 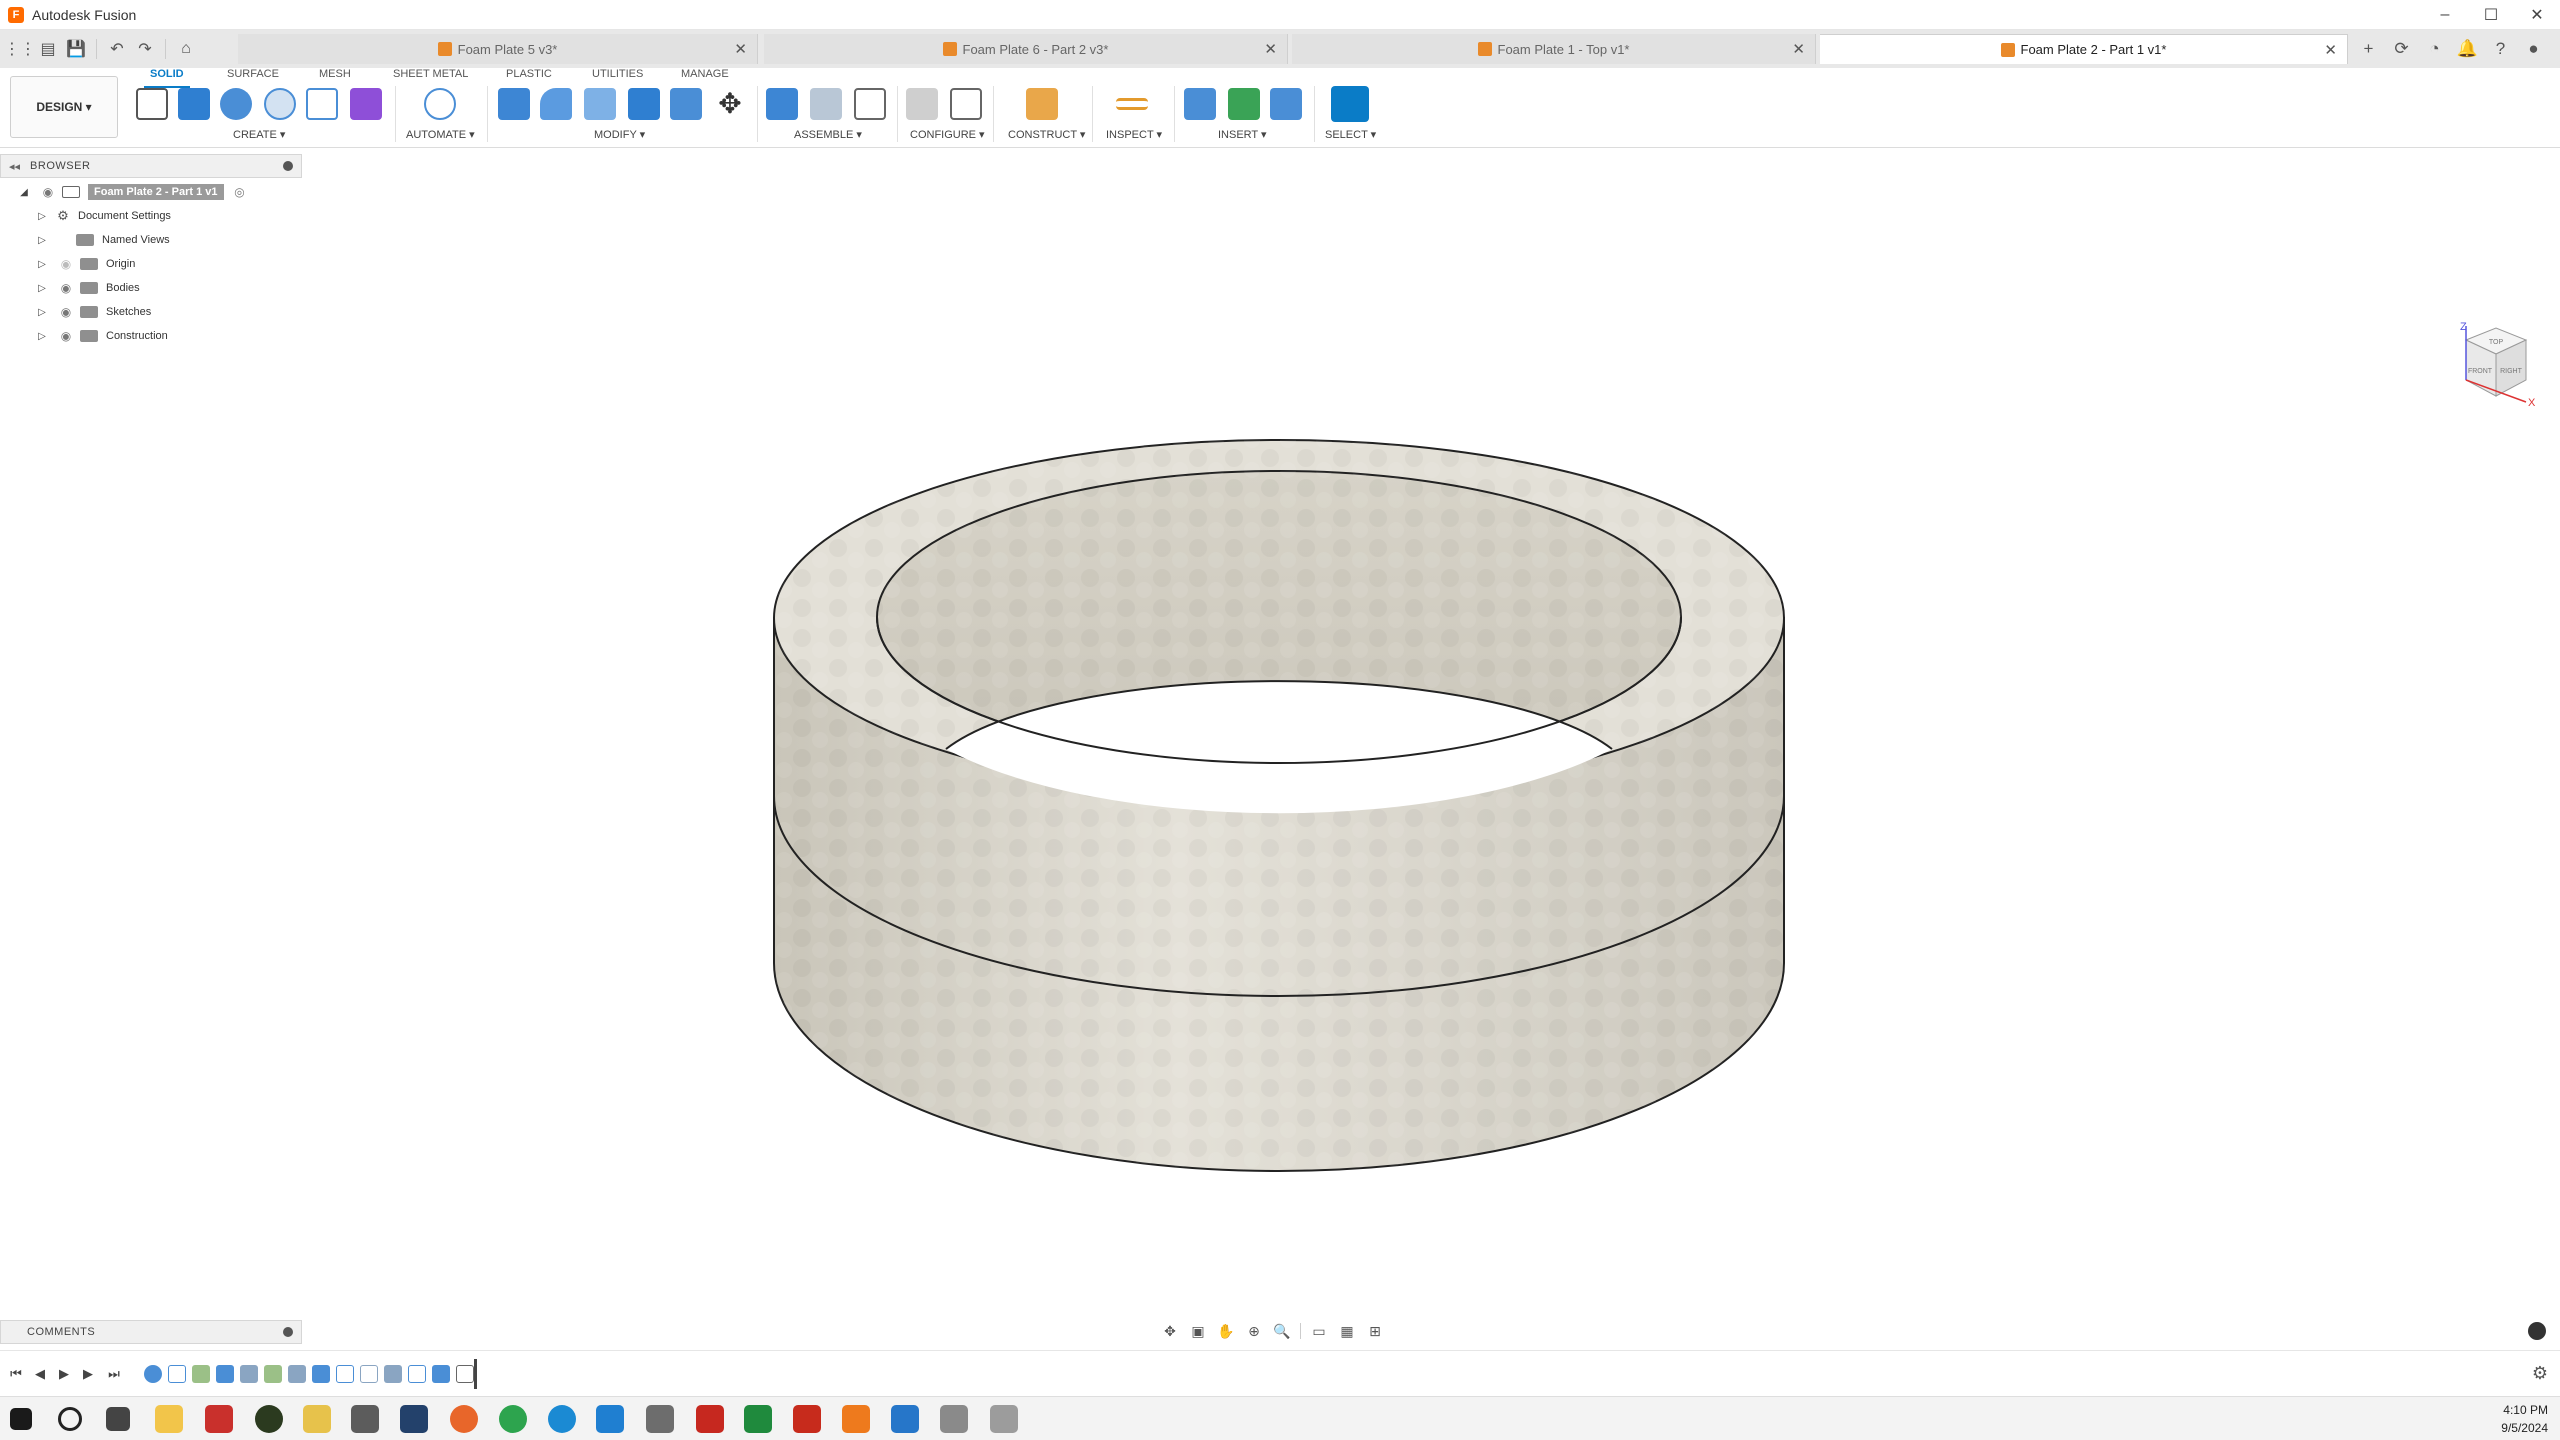 I want to click on timeline-settings-icon: ⚙, so click(x=2540, y=1373).